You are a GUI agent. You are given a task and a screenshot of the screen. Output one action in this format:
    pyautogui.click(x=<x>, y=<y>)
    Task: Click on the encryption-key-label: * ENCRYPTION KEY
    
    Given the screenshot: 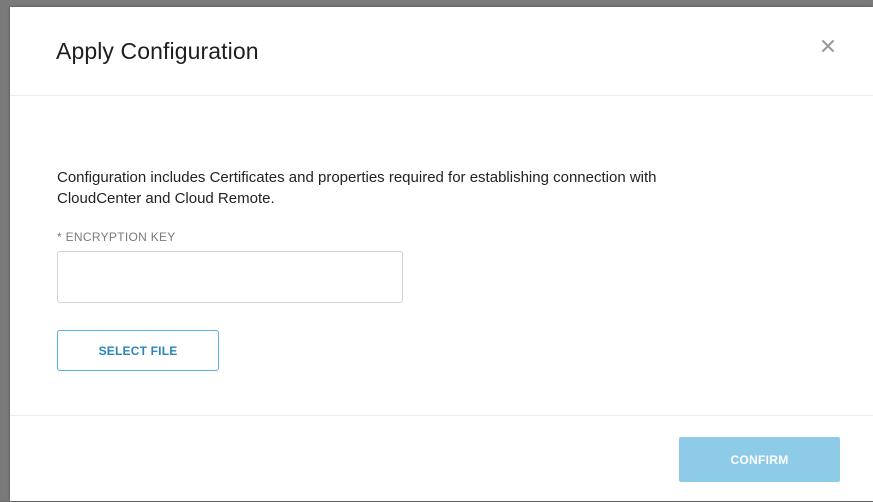 What is the action you would take?
    pyautogui.click(x=116, y=237)
    